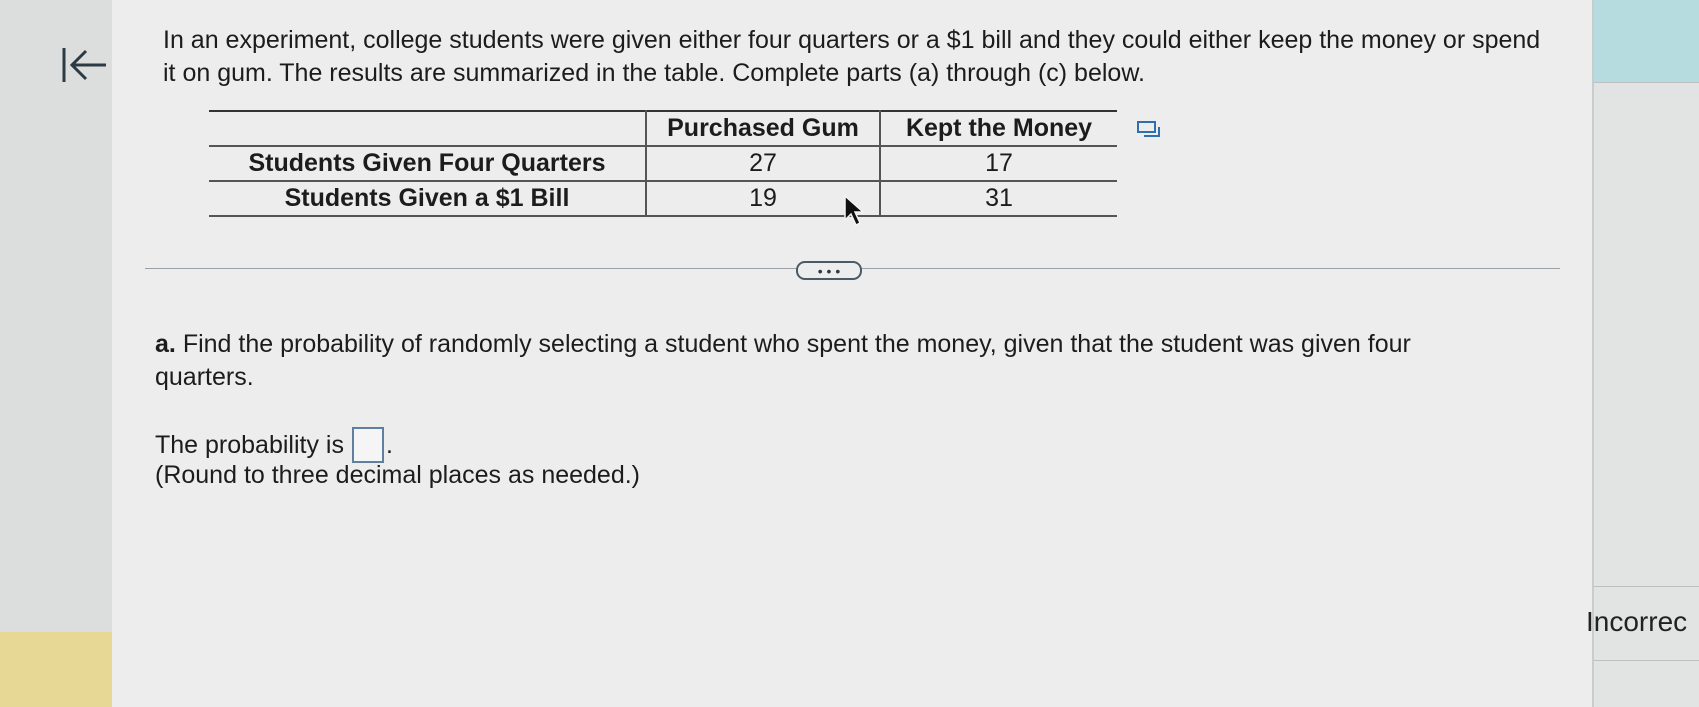 This screenshot has height=707, width=1699. What do you see at coordinates (427, 198) in the screenshot?
I see `row-header: Students Given a $1 Bill` at bounding box center [427, 198].